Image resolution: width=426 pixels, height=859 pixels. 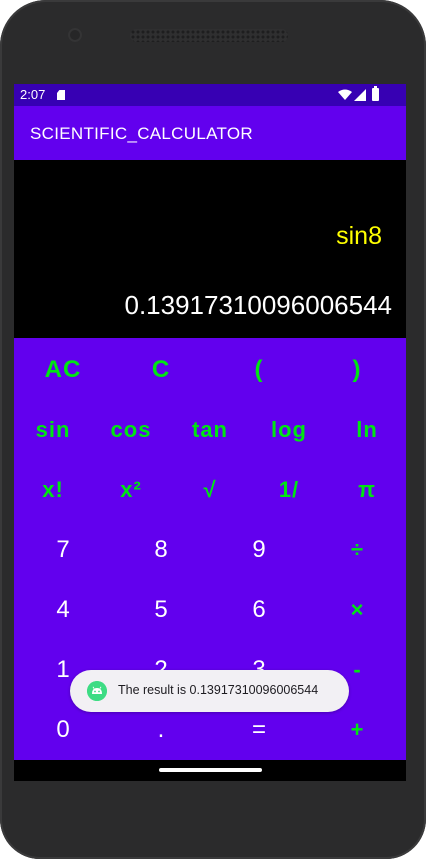 What do you see at coordinates (63, 610) in the screenshot?
I see `key-4: 4` at bounding box center [63, 610].